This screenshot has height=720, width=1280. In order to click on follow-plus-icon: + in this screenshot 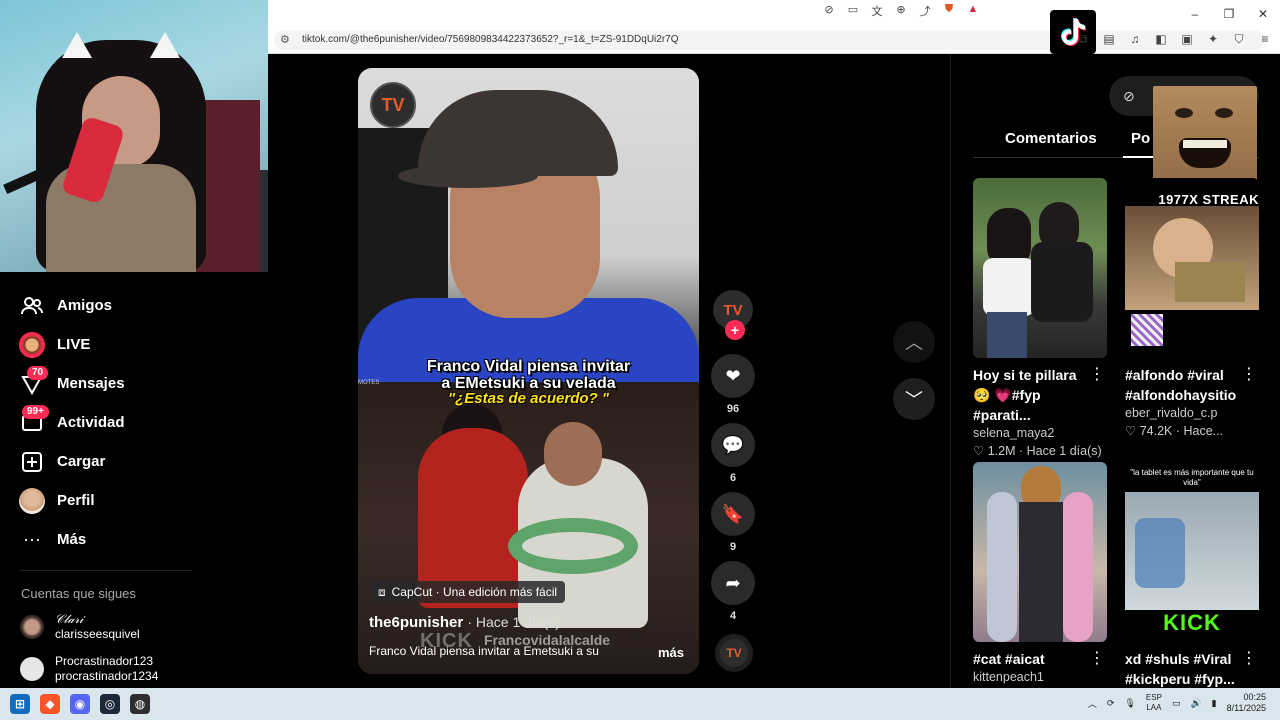, I will do `click(735, 330)`.